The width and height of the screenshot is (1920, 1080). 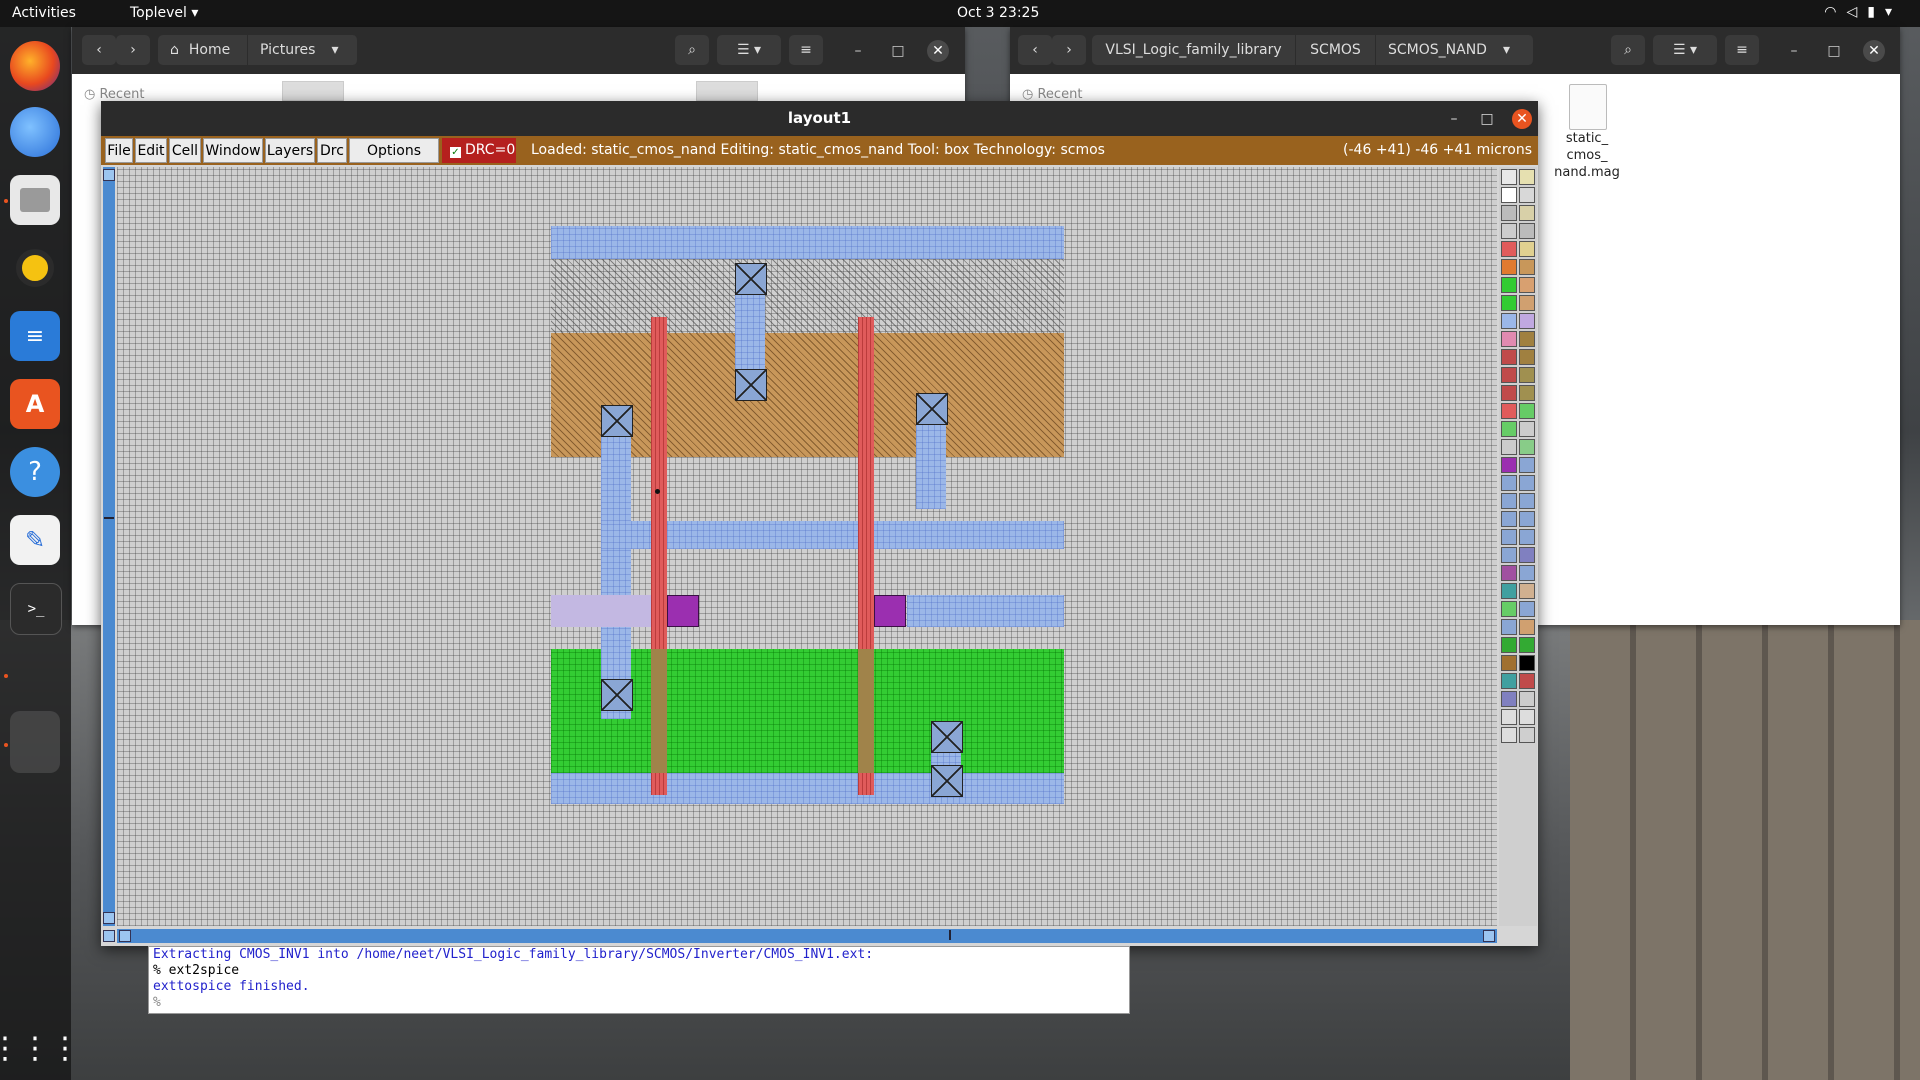 What do you see at coordinates (807, 787) in the screenshot?
I see `gnd-metal-rail` at bounding box center [807, 787].